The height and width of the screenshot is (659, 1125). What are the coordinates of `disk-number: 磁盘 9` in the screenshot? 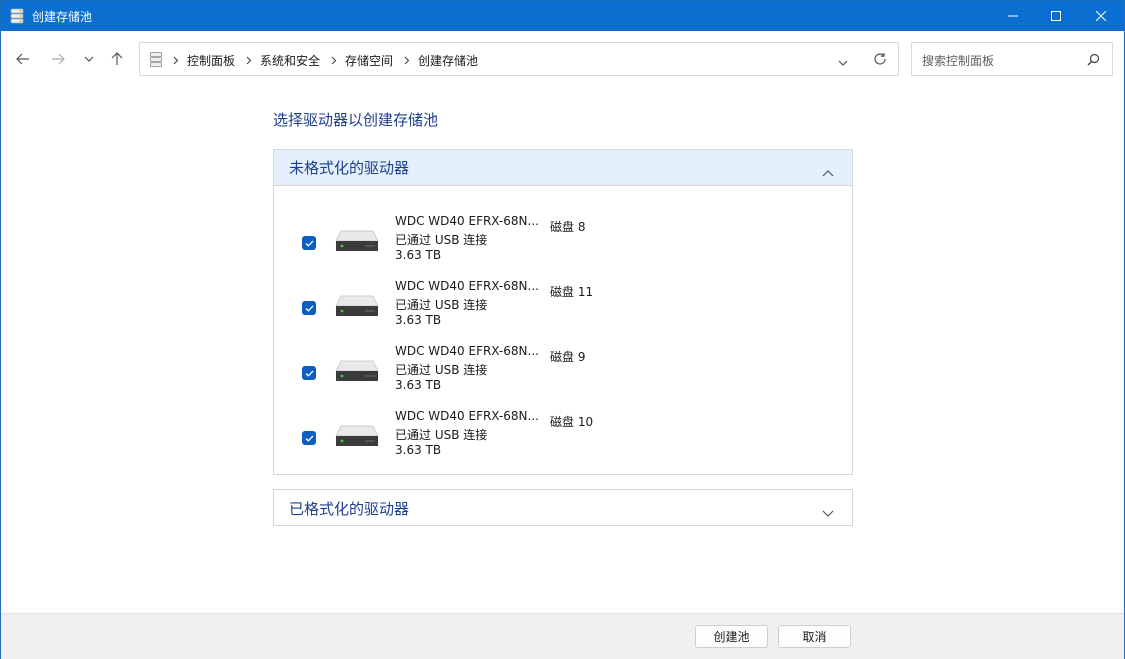 It's located at (568, 357).